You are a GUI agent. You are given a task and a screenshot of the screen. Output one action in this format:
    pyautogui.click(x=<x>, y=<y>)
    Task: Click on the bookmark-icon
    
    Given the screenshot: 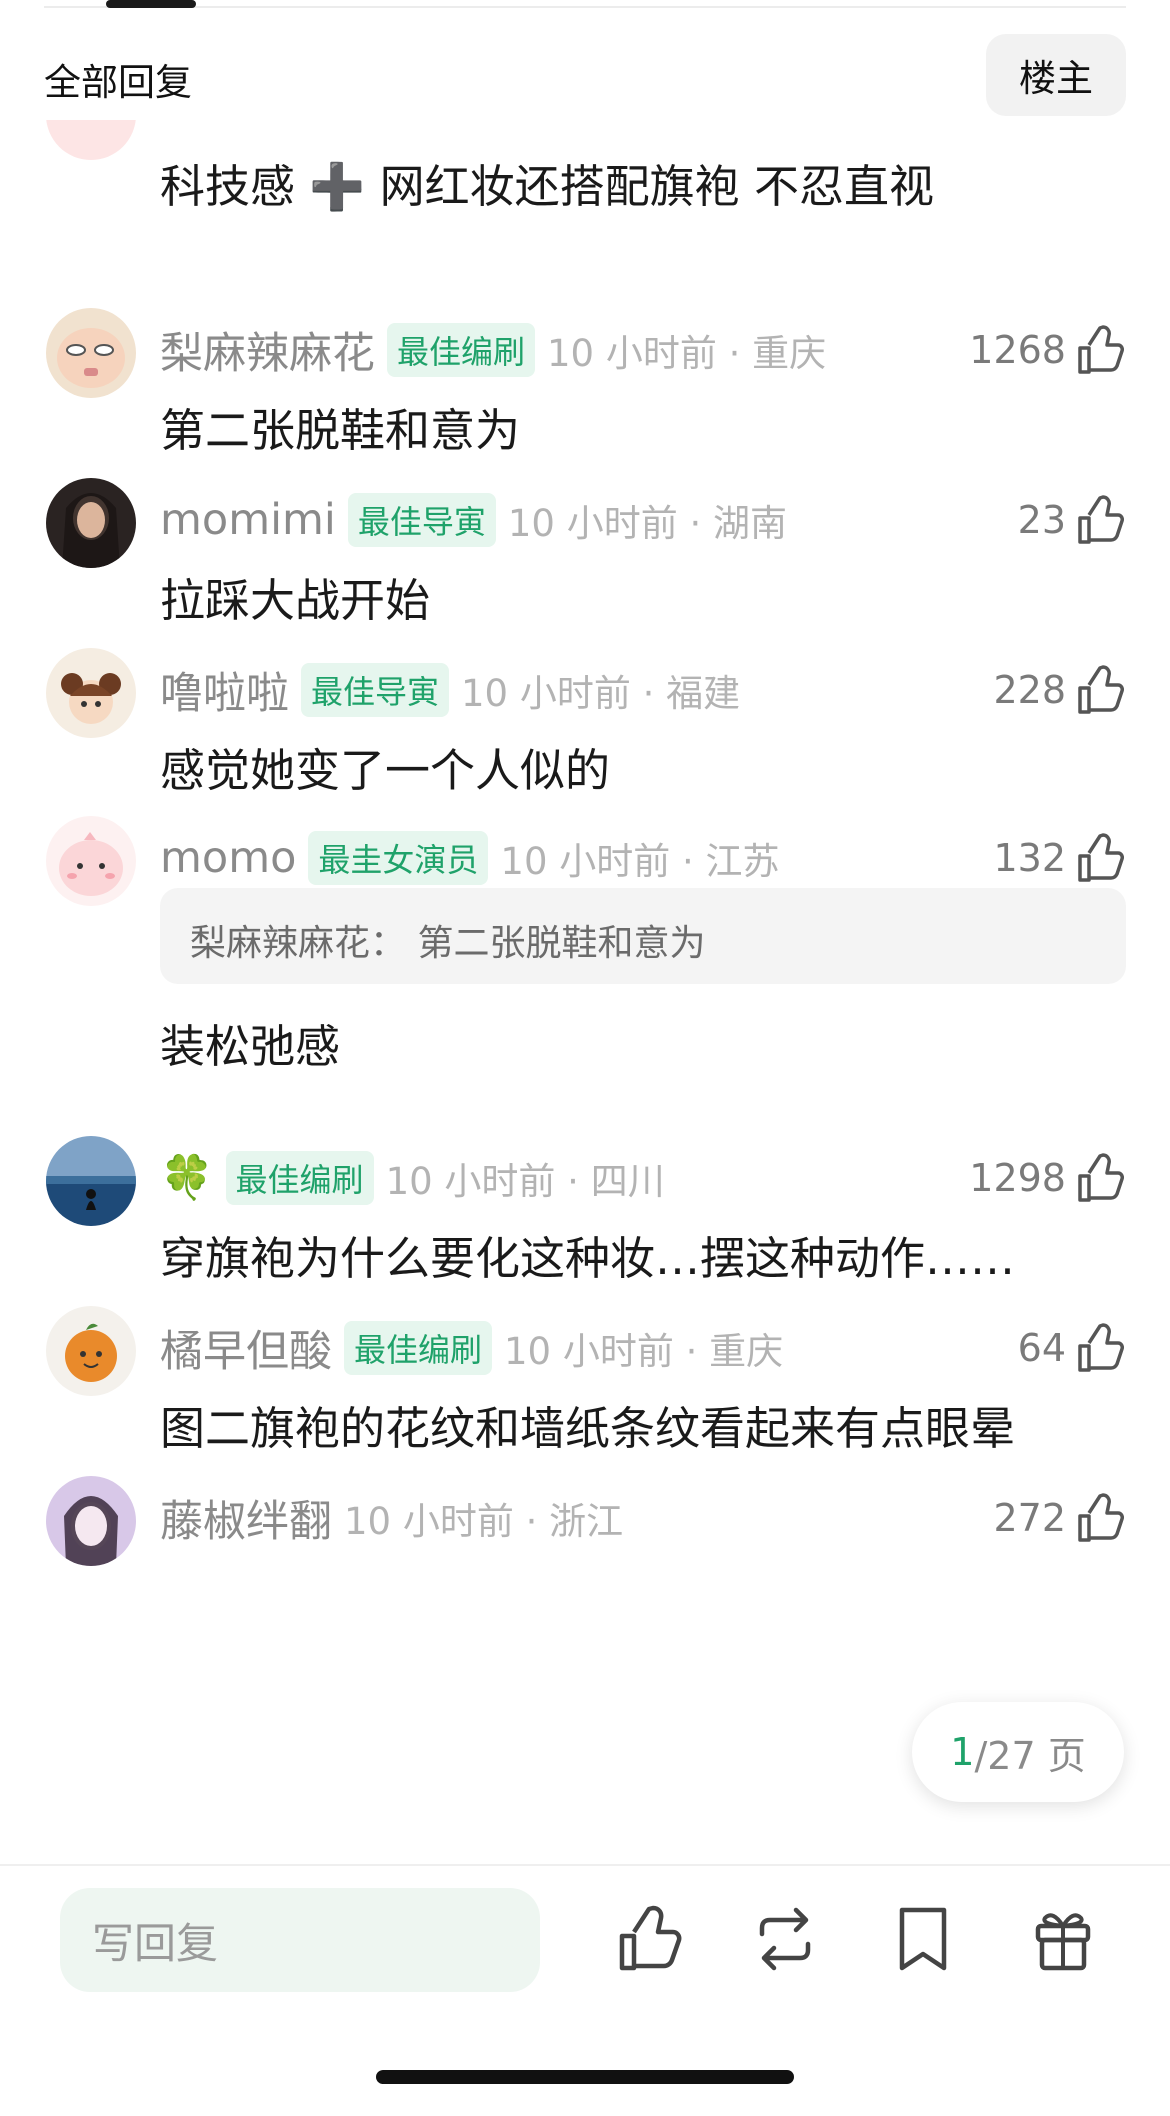 What is the action you would take?
    pyautogui.click(x=923, y=1939)
    